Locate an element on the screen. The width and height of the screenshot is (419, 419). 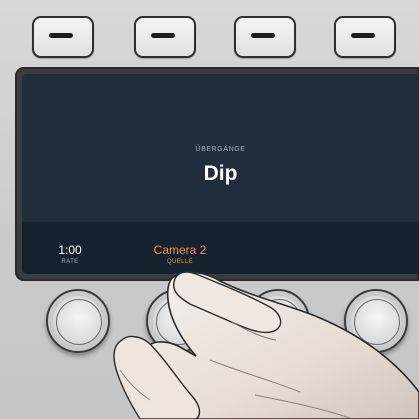
knob-2-cap is located at coordinates (179, 322).